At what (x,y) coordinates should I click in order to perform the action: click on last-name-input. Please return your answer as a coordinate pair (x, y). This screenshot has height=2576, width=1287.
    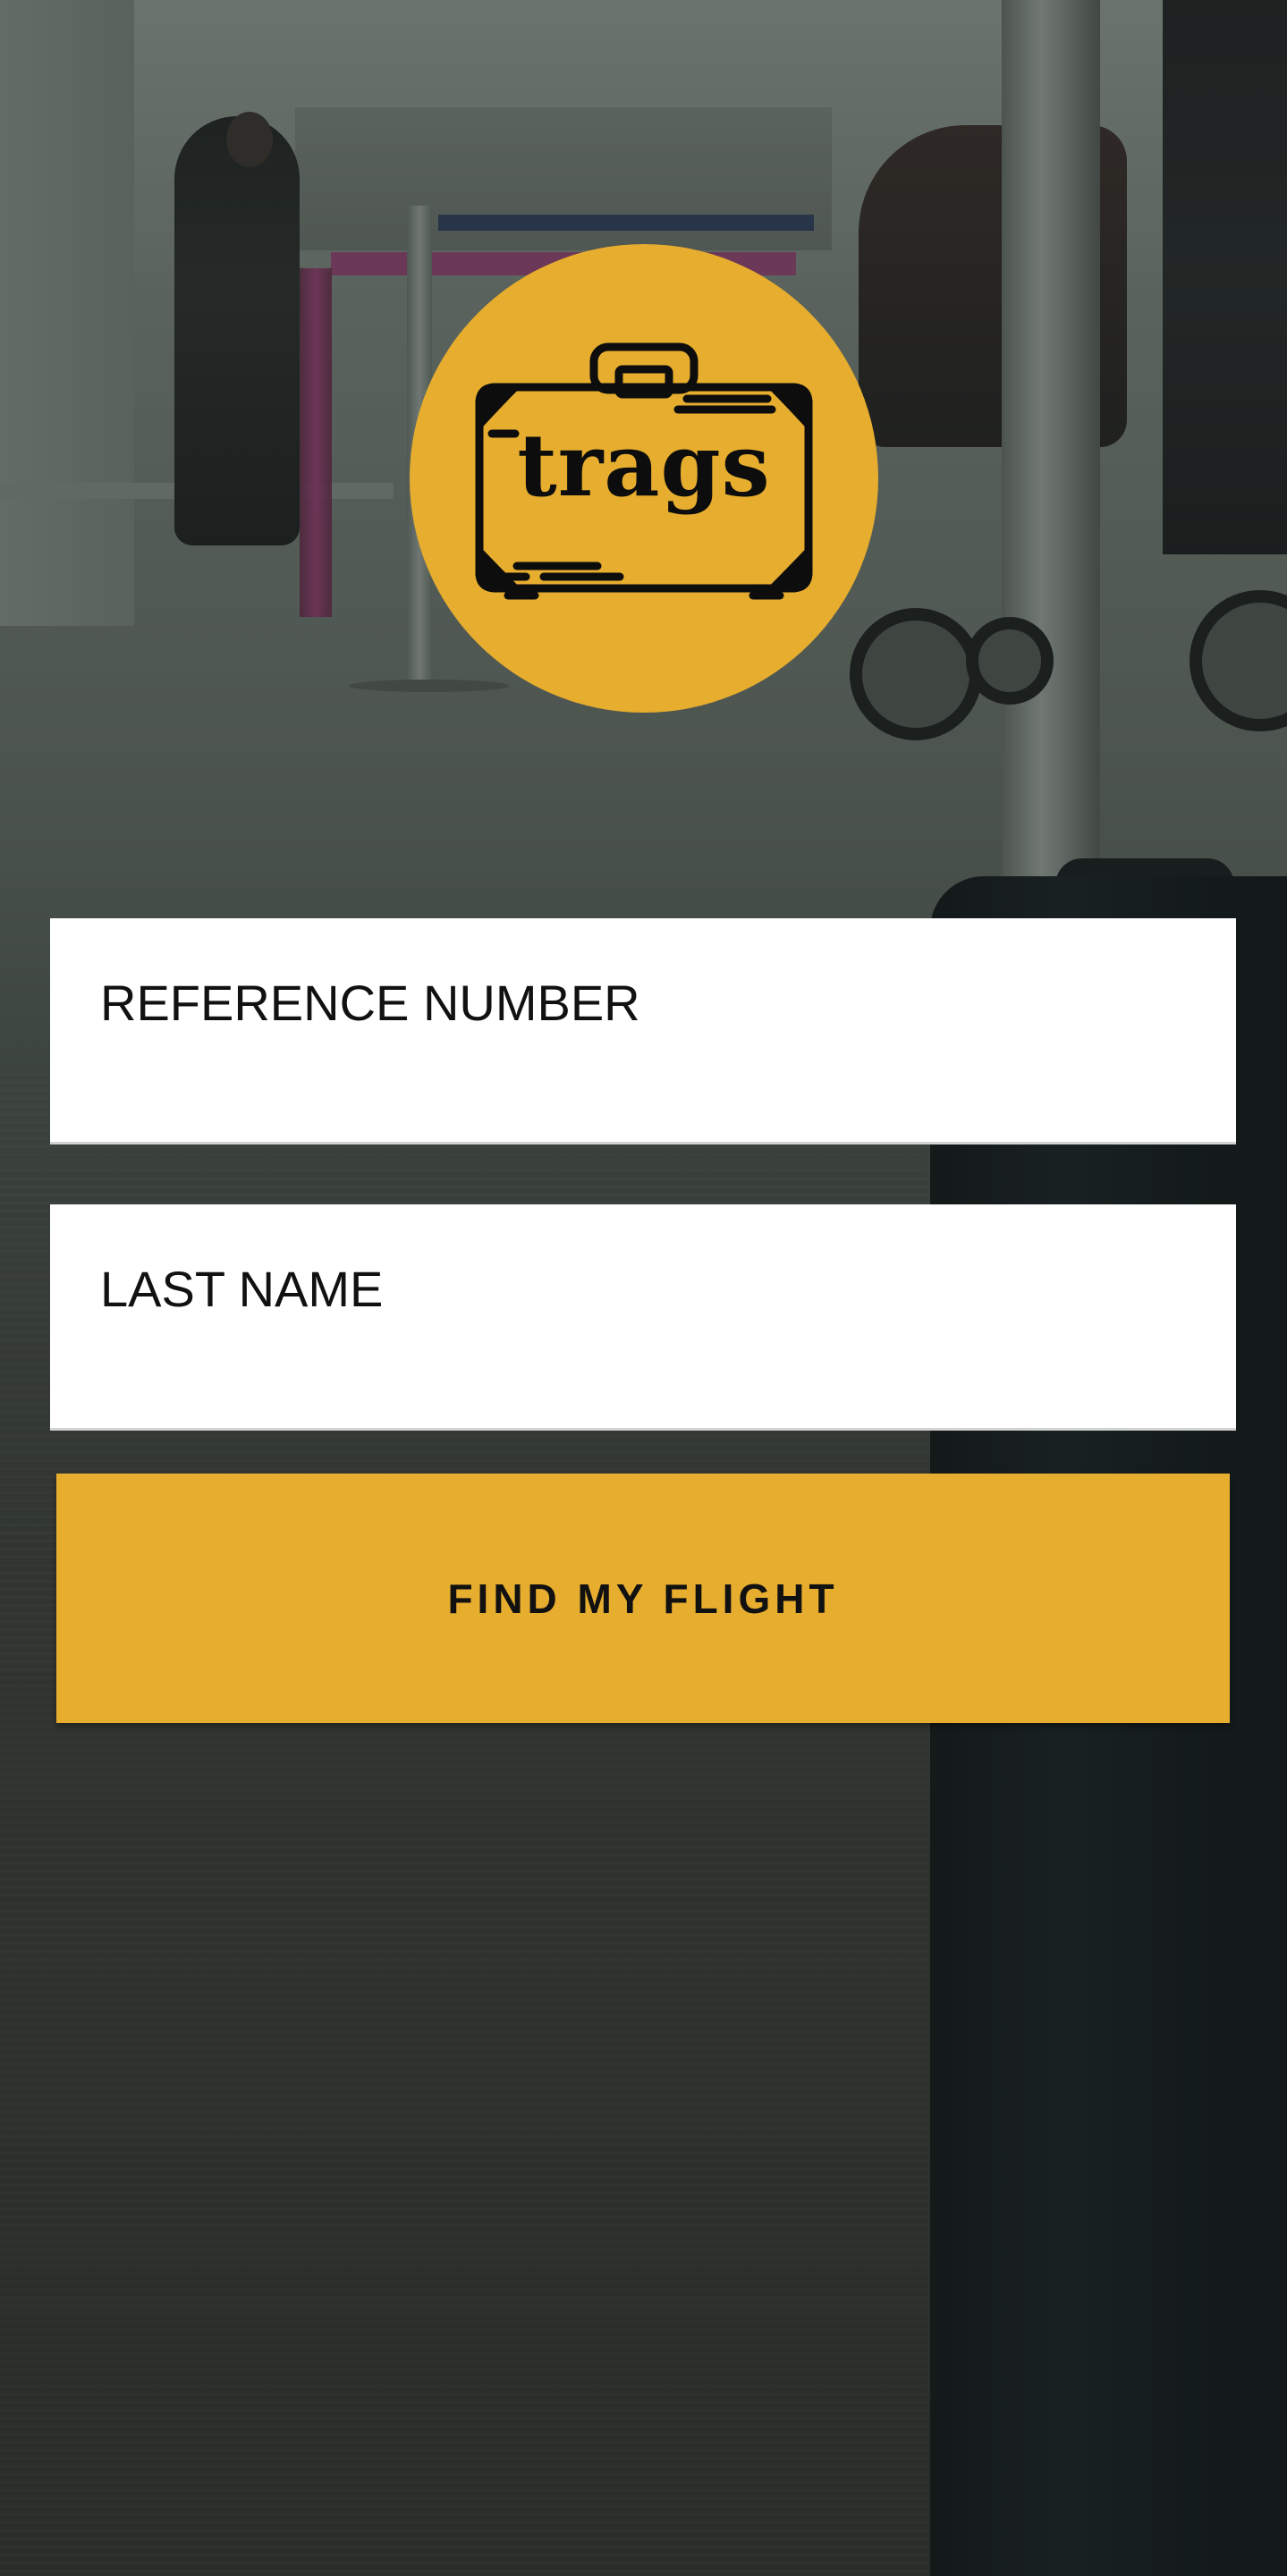
    Looking at the image, I should click on (636, 1289).